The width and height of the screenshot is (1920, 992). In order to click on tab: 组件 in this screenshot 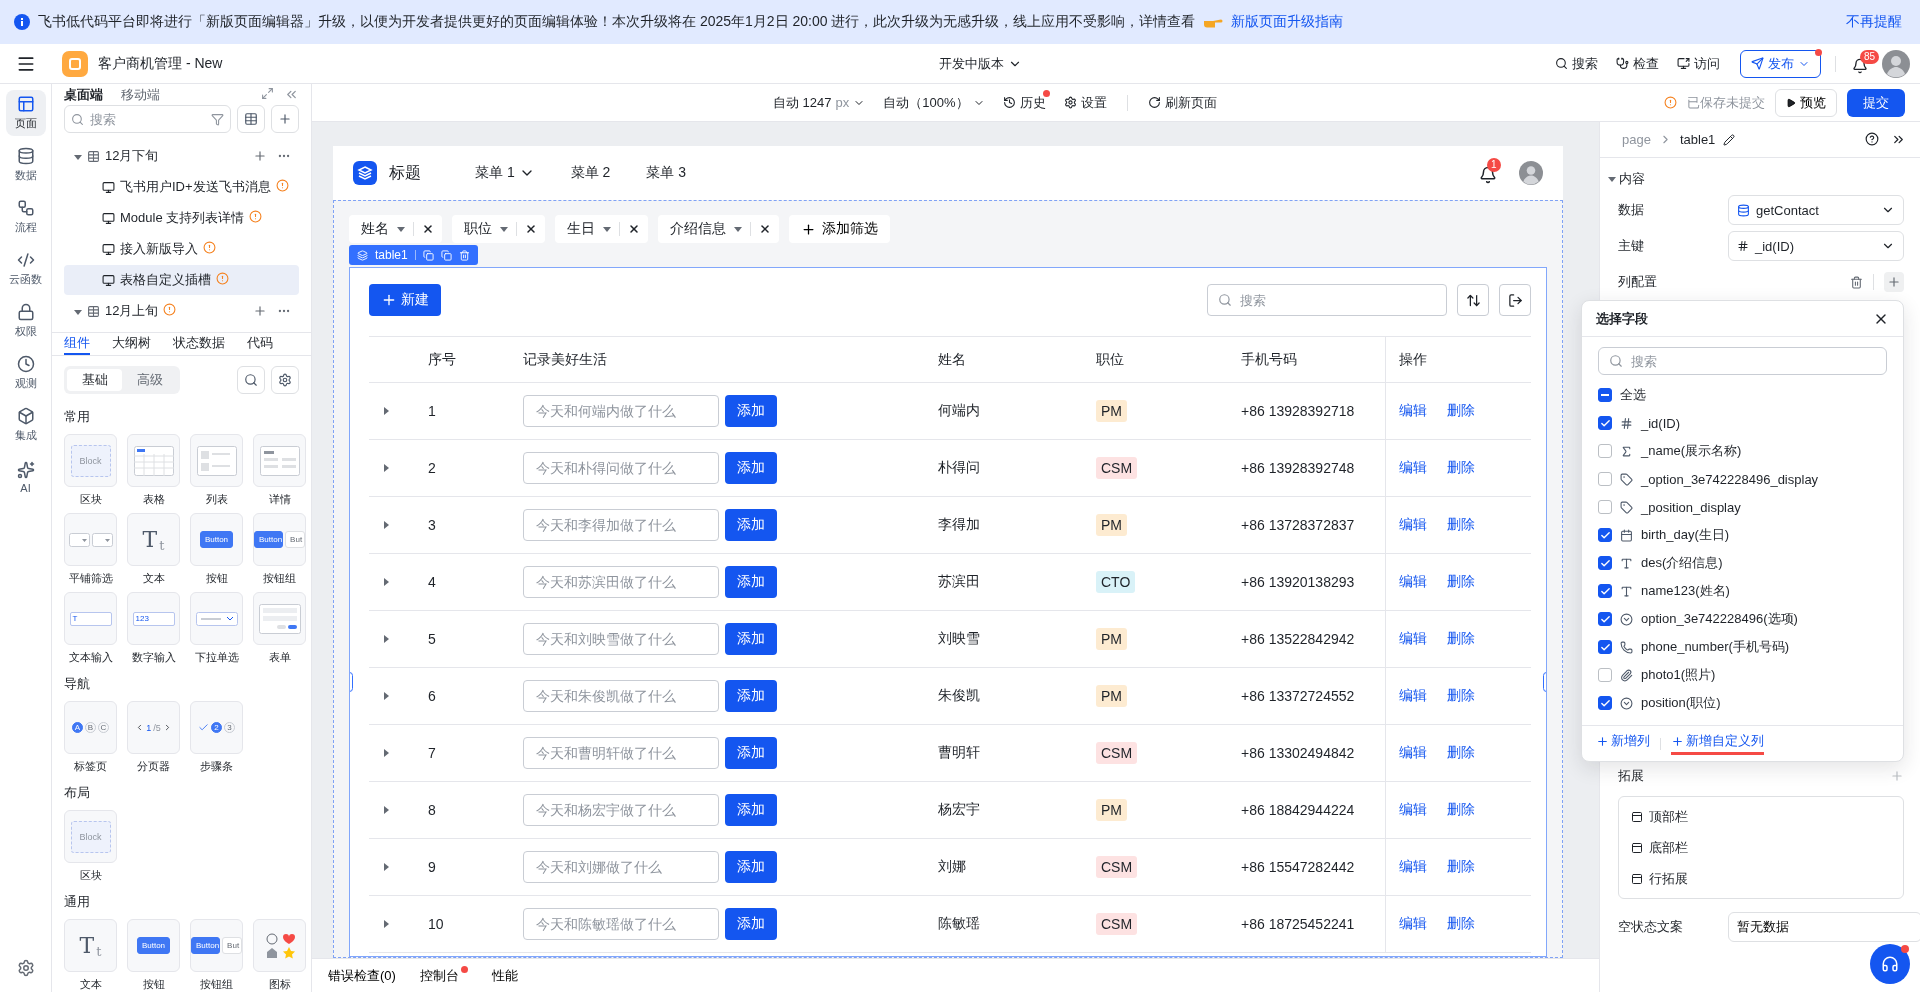, I will do `click(77, 344)`.